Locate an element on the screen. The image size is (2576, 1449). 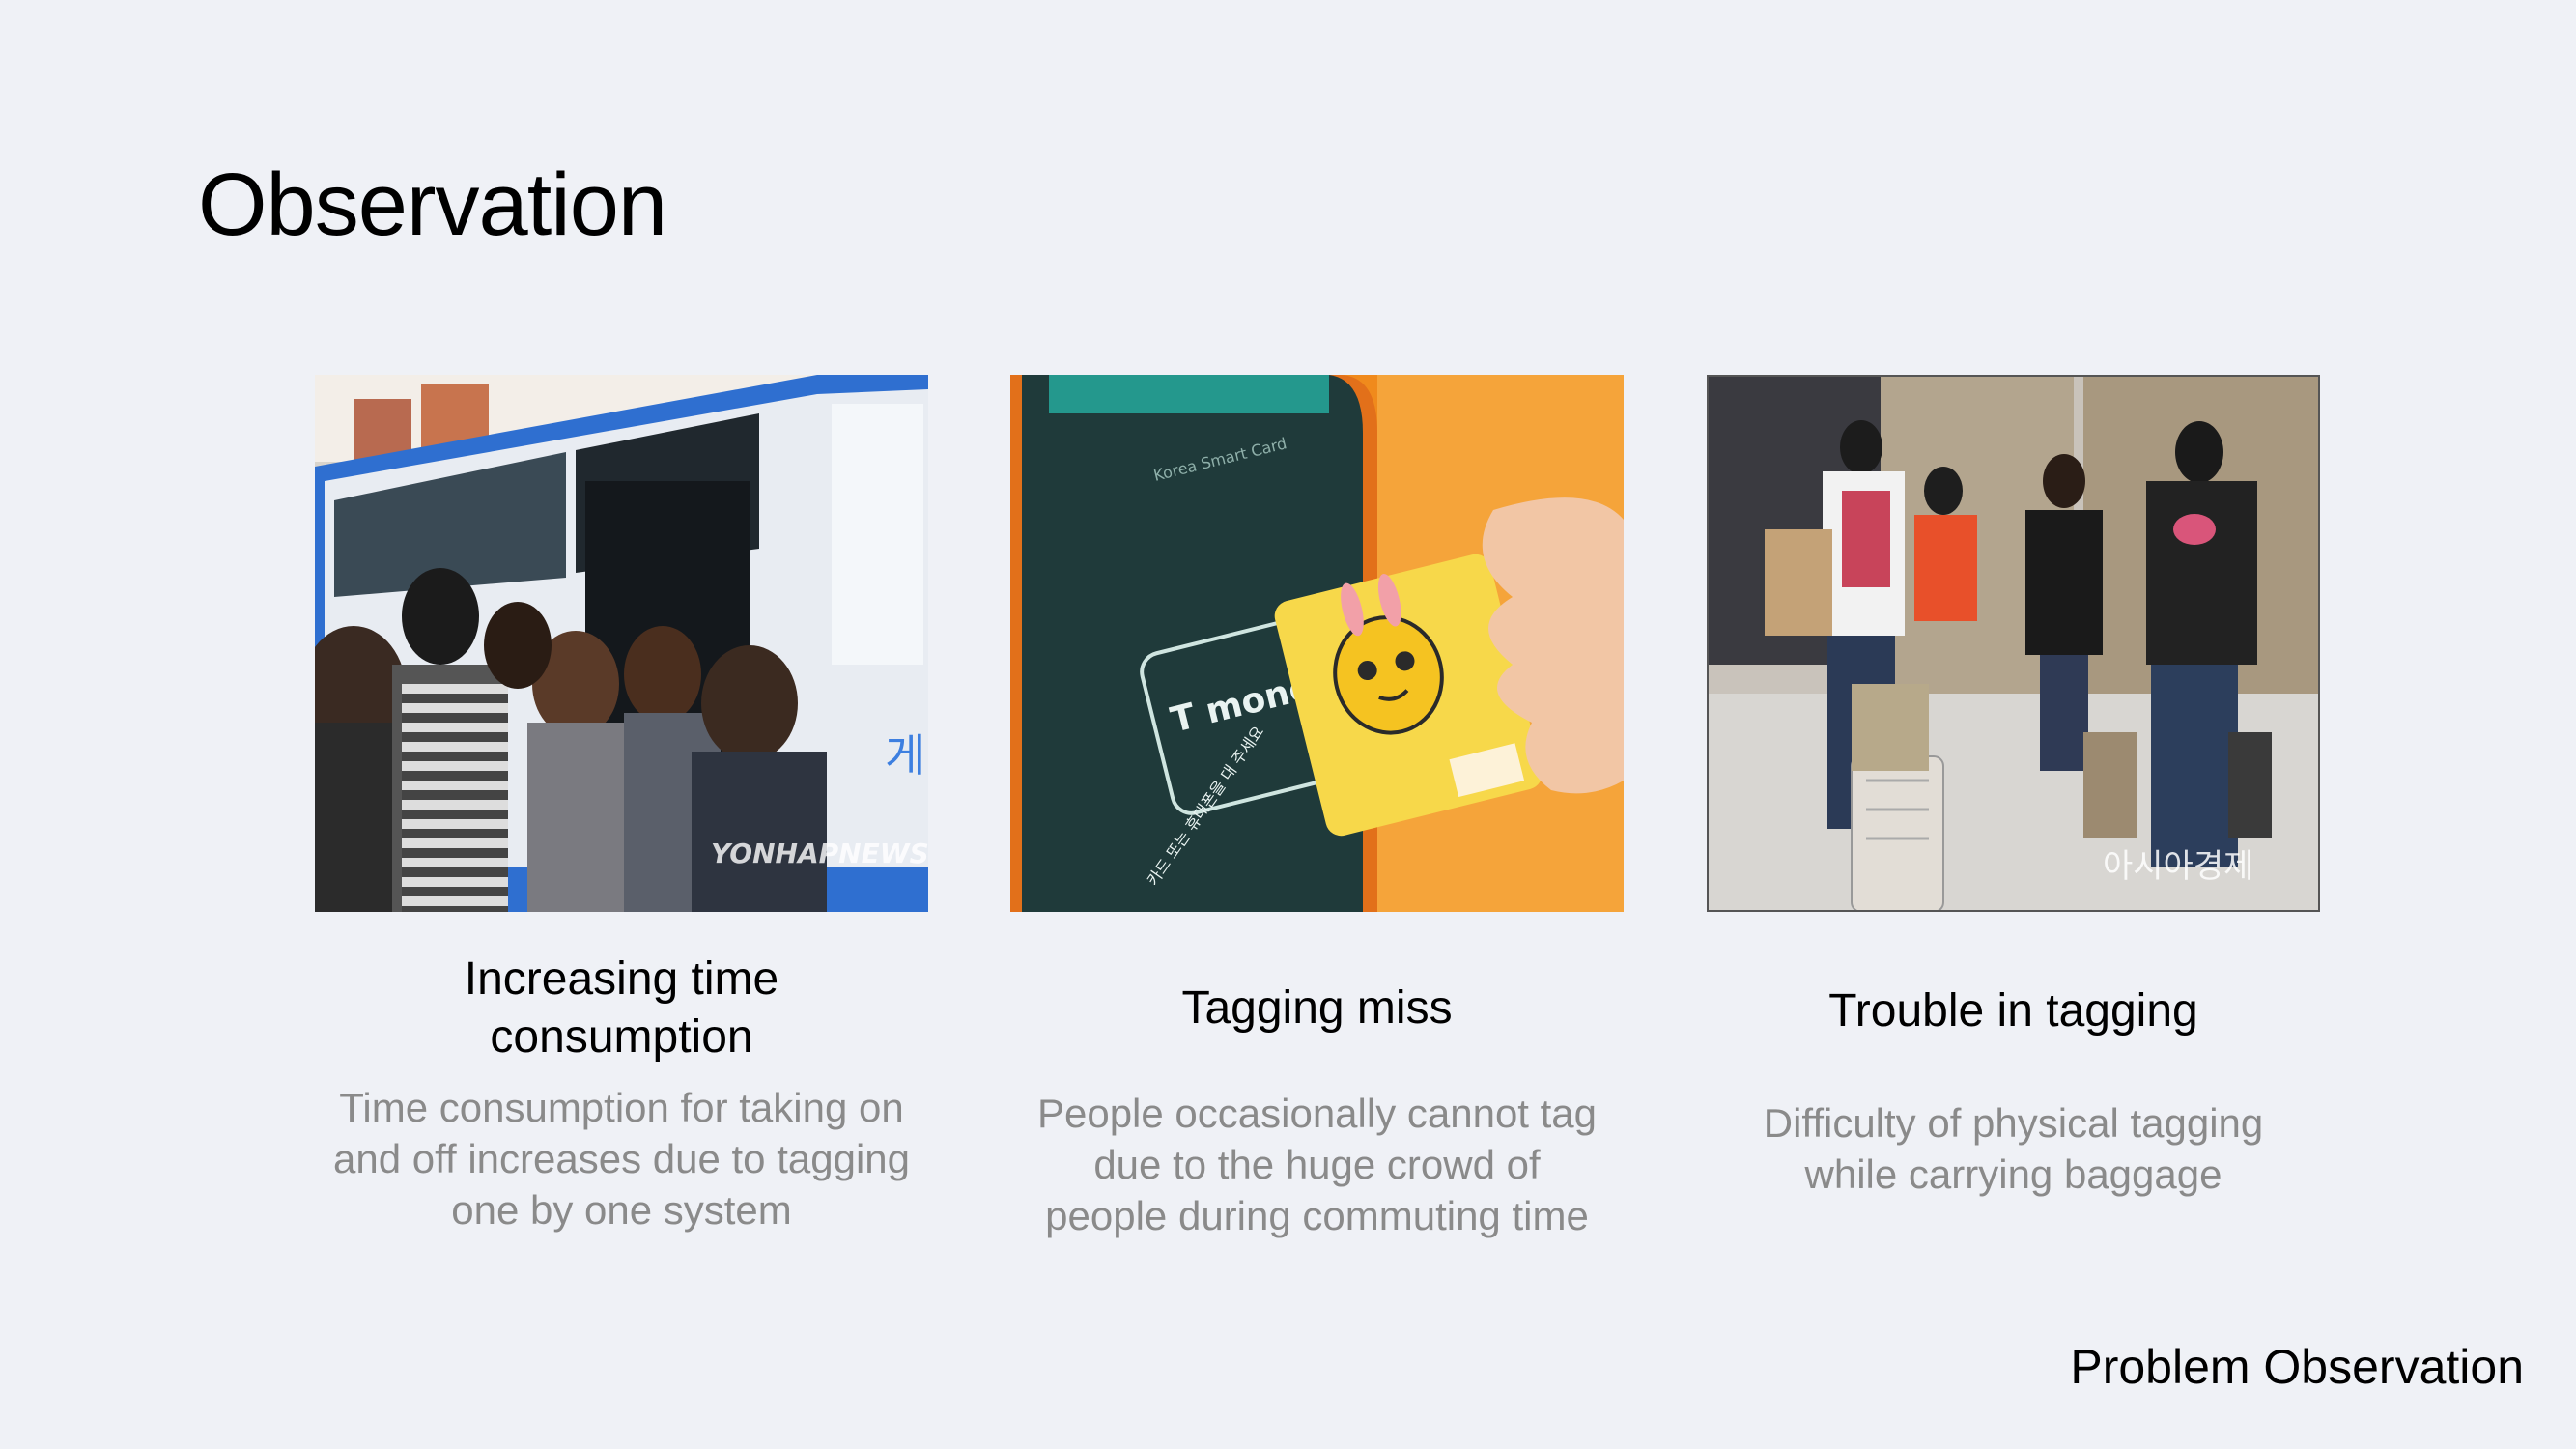
card-description-line: Difficulty of physical tagging is located at coordinates (2013, 1123).